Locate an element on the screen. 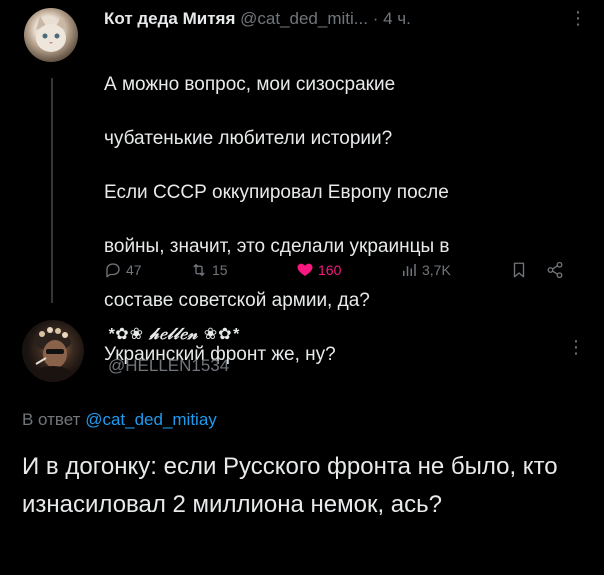 The image size is (604, 575). views-count: 3,7K is located at coordinates (436, 270).